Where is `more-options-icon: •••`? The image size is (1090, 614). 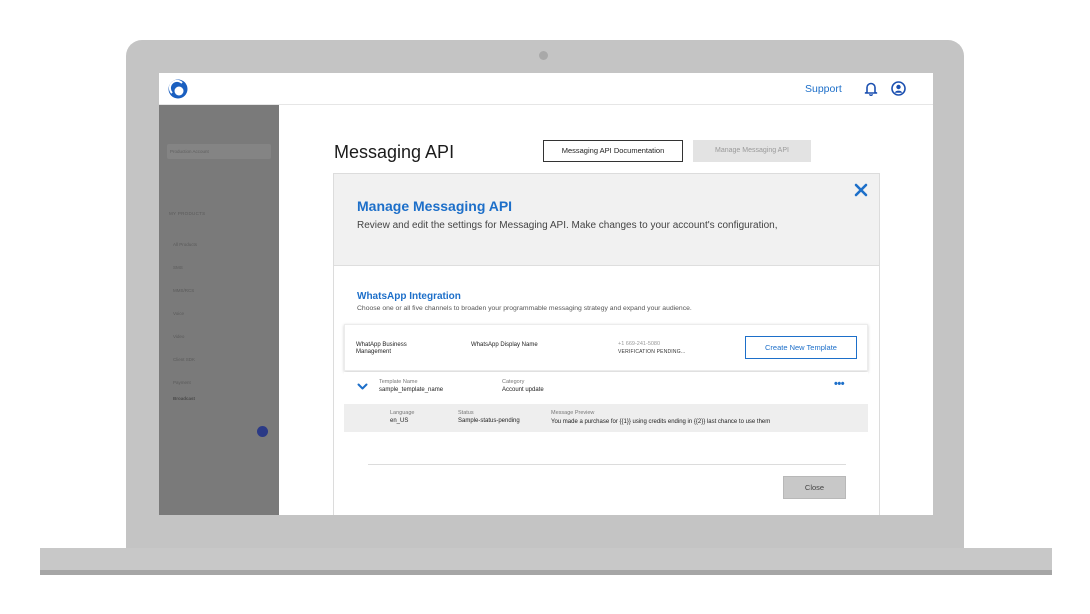
more-options-icon: ••• is located at coordinates (839, 384).